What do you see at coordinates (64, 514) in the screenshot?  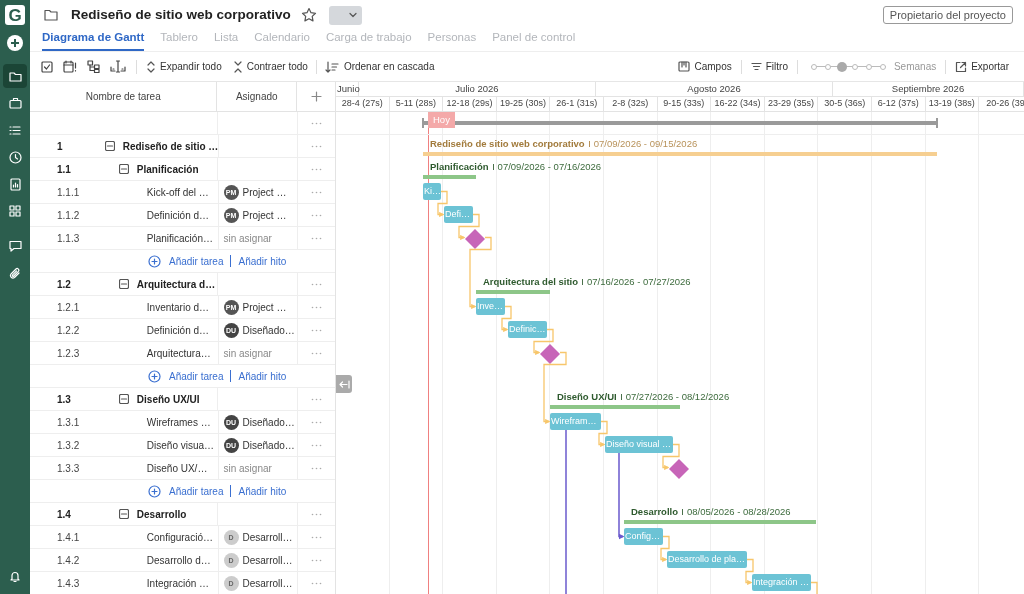 I see `task-number: 1.4` at bounding box center [64, 514].